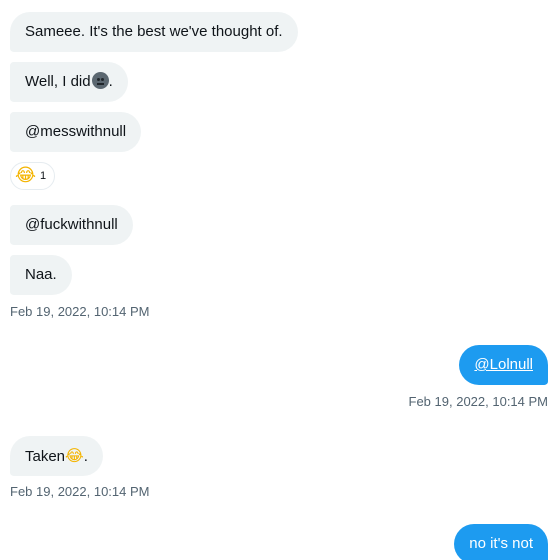 This screenshot has height=560, width=560. I want to click on message-bubble-outgoing: no it's not, so click(501, 542).